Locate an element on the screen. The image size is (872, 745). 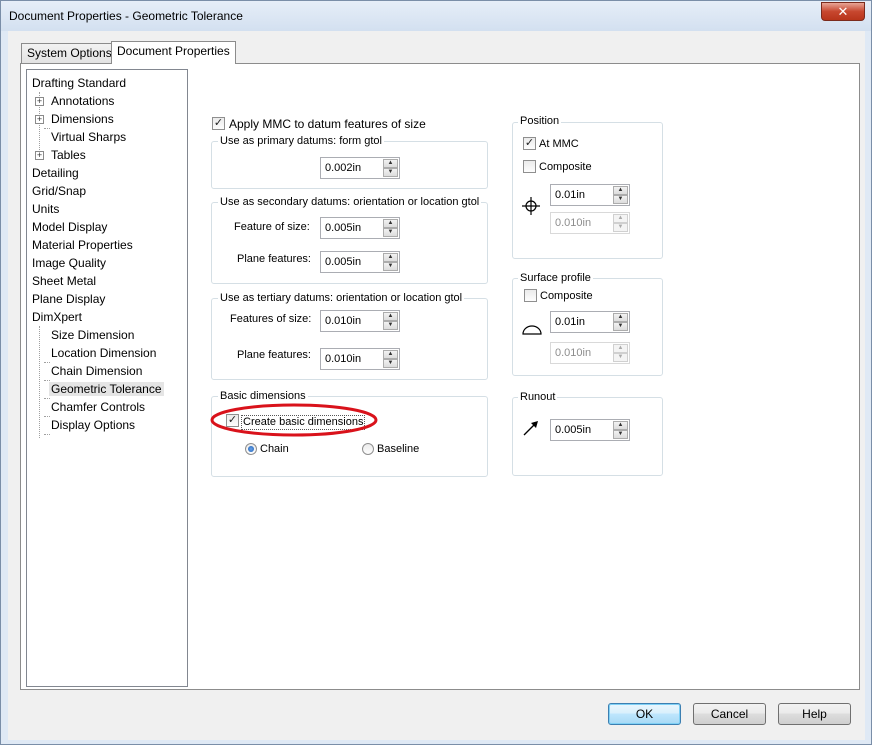
tab-system-options: System Options is located at coordinates (69, 53).